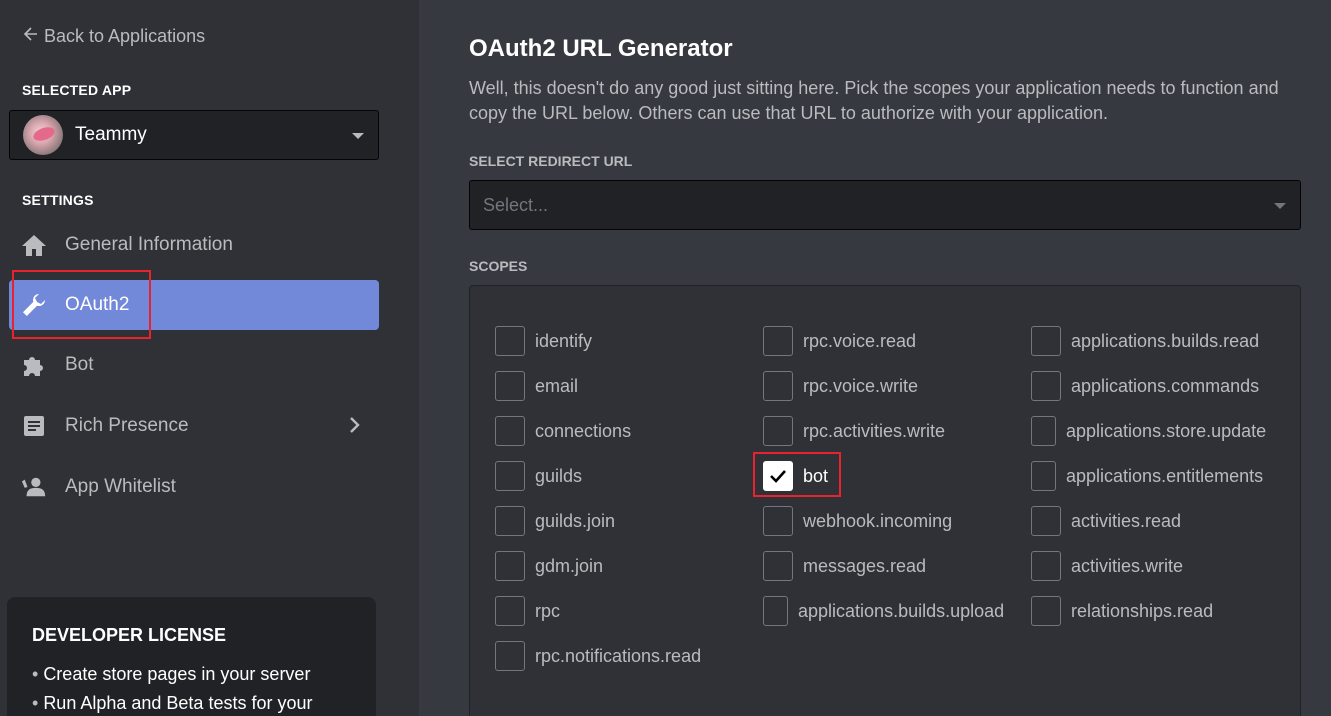 This screenshot has height=716, width=1331. Describe the element at coordinates (149, 244) in the screenshot. I see `sidebar-item-label: General Information` at that location.